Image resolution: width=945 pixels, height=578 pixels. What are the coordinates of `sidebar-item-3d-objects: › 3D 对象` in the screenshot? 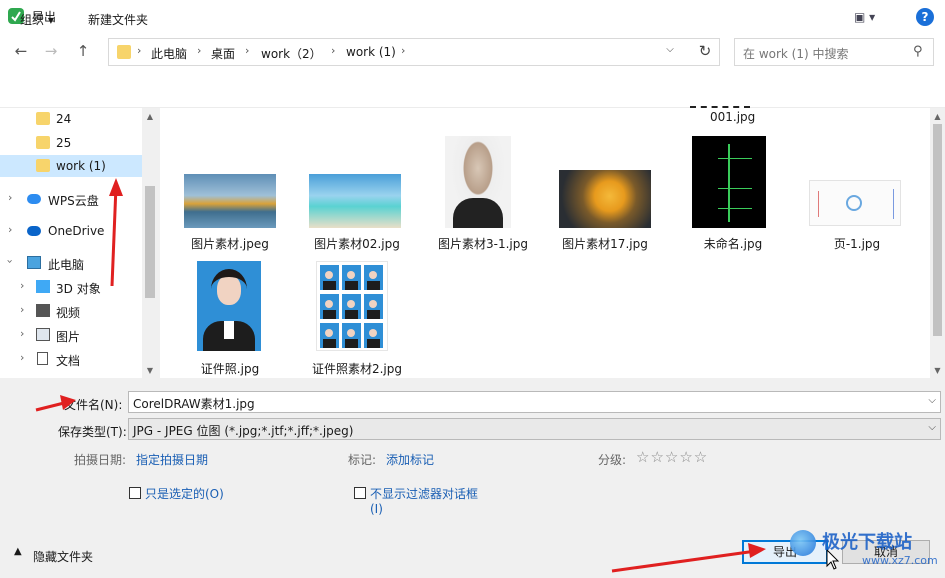 It's located at (71, 287).